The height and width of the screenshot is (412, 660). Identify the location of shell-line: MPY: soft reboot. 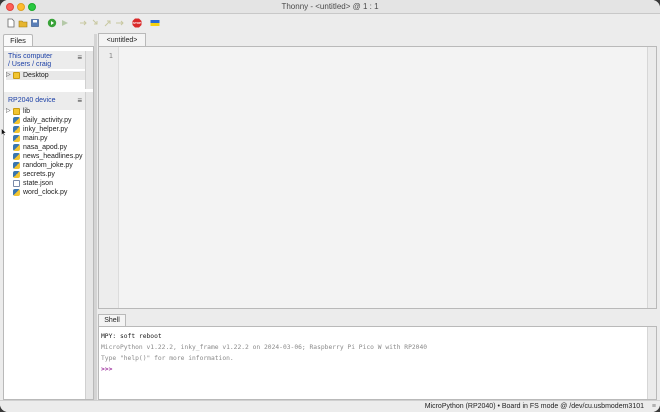
(131, 336).